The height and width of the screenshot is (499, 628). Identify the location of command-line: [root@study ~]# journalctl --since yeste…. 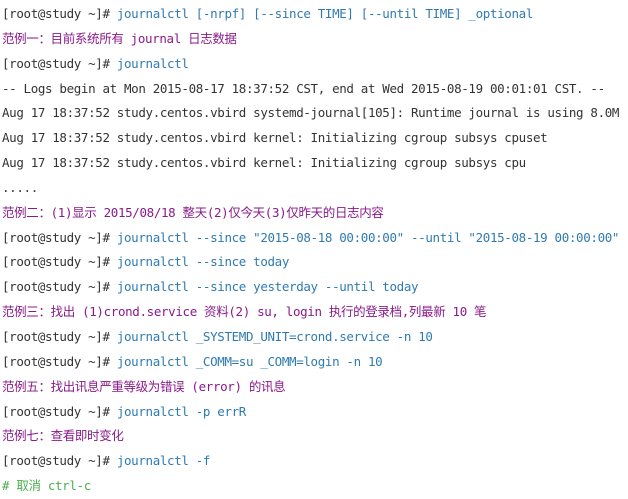
(315, 287).